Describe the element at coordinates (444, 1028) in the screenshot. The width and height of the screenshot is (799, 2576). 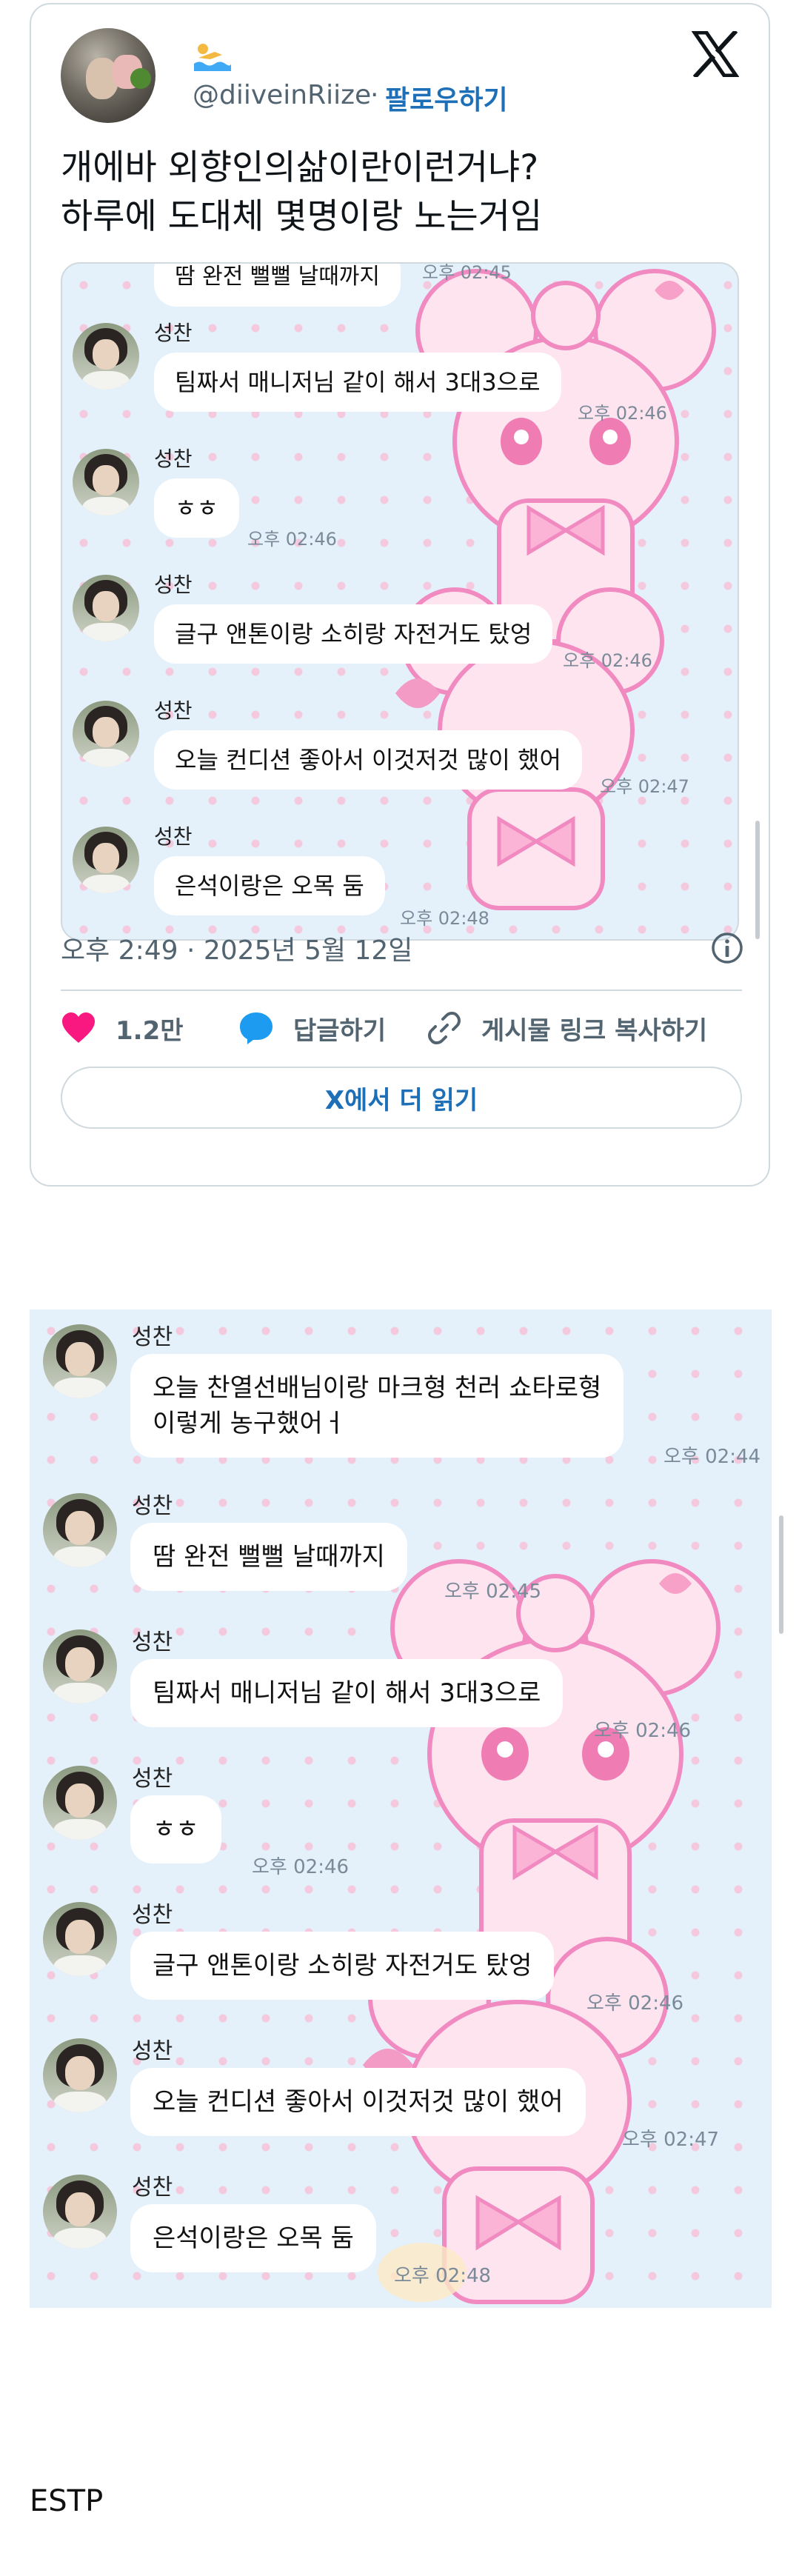
I see `link-icon` at that location.